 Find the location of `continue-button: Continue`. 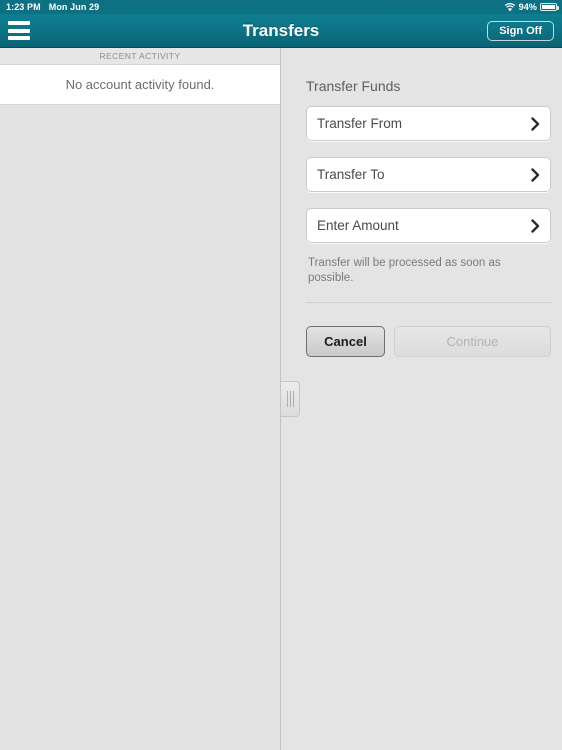

continue-button: Continue is located at coordinates (472, 341).